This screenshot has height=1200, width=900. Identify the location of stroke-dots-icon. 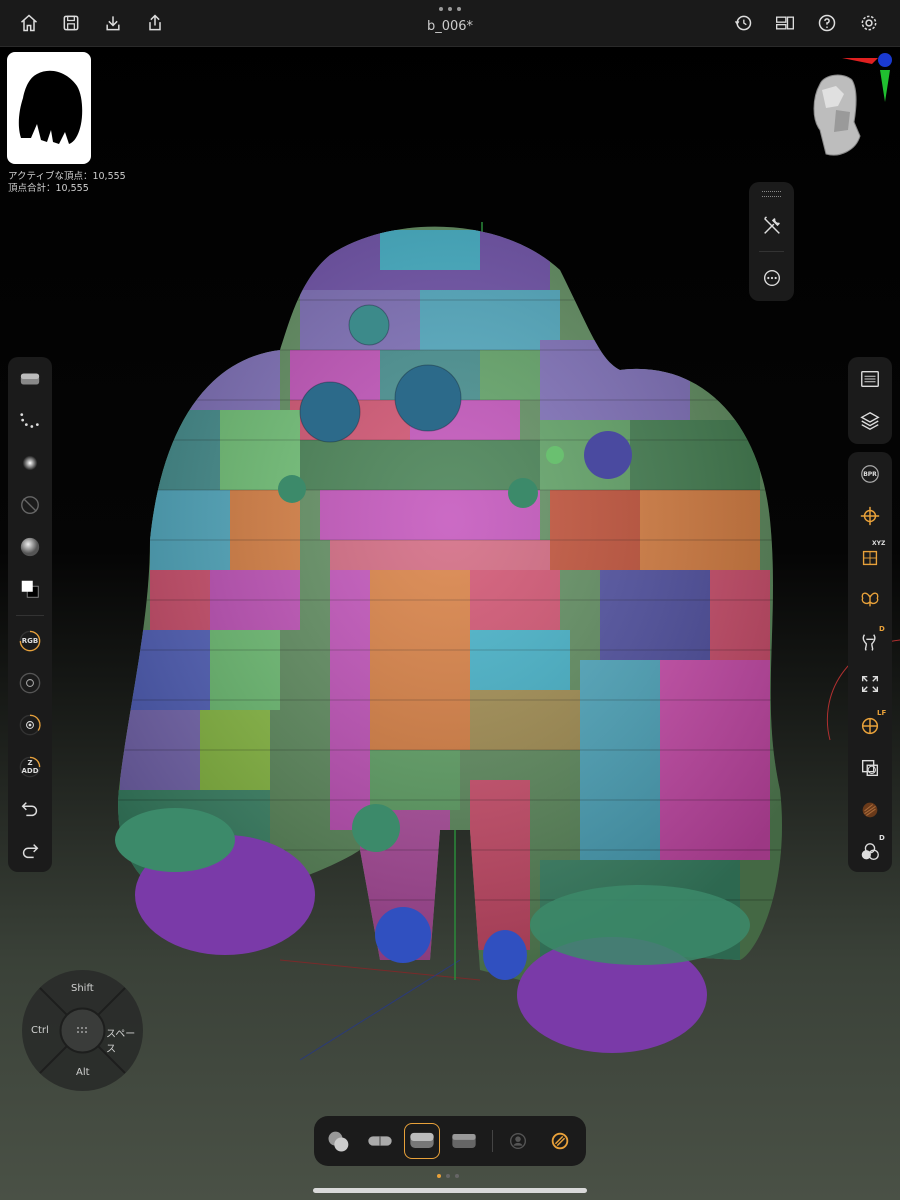
(29, 420).